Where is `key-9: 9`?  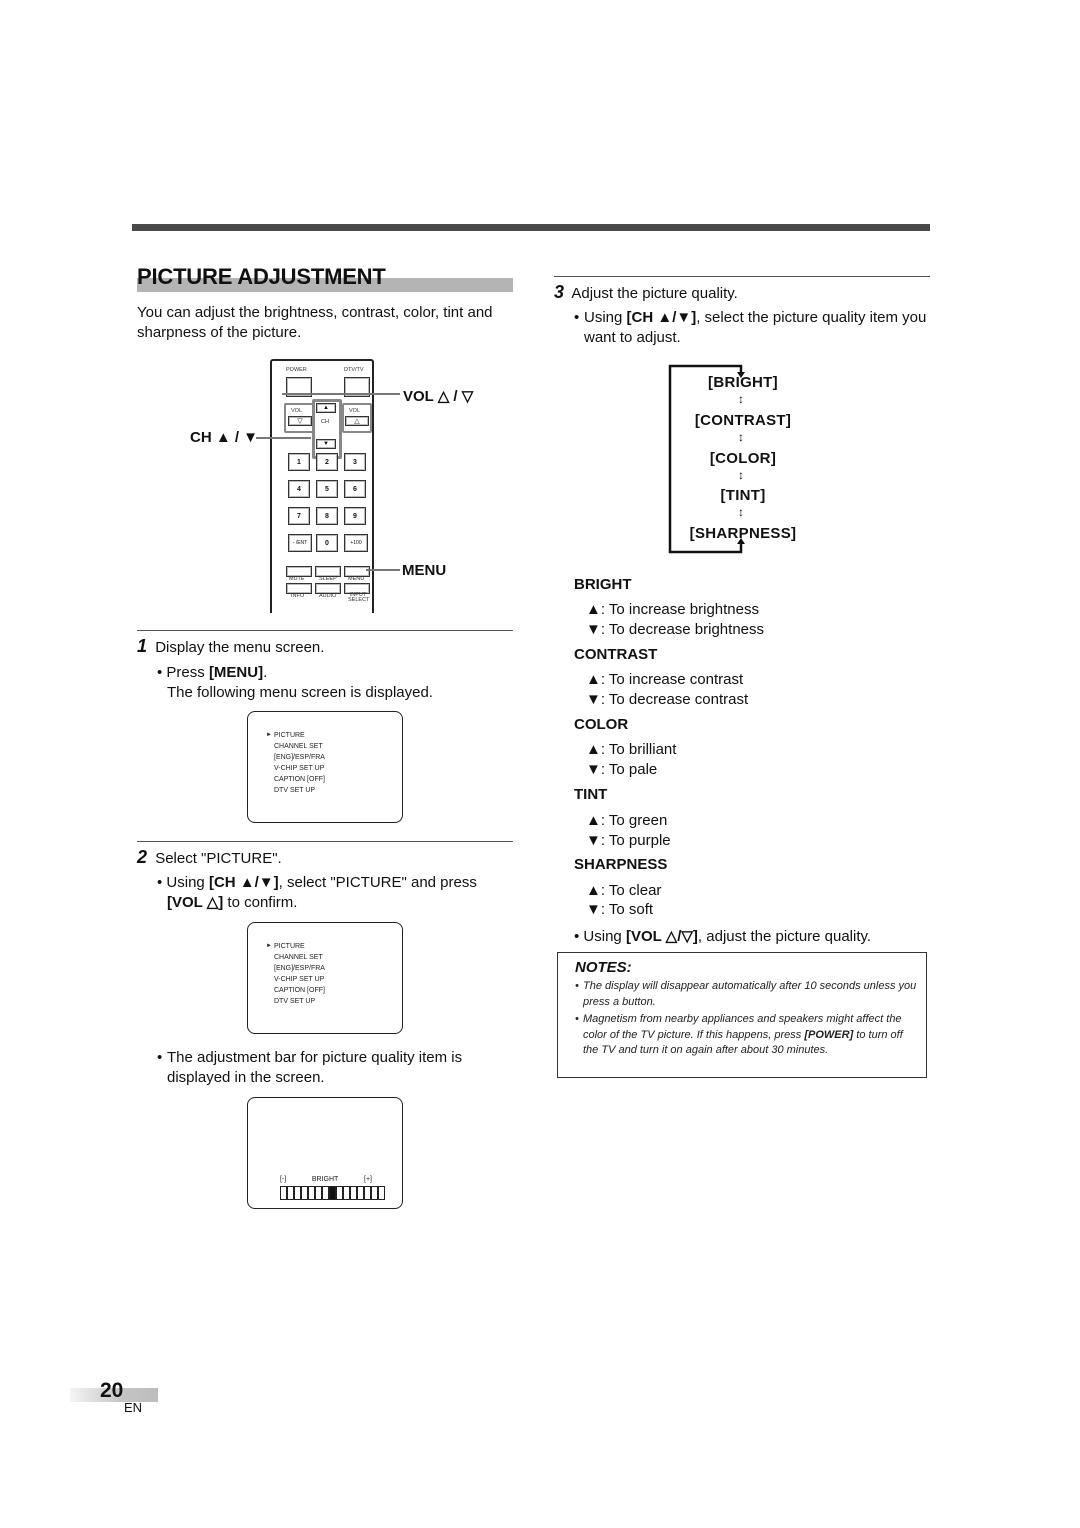 key-9: 9 is located at coordinates (355, 516).